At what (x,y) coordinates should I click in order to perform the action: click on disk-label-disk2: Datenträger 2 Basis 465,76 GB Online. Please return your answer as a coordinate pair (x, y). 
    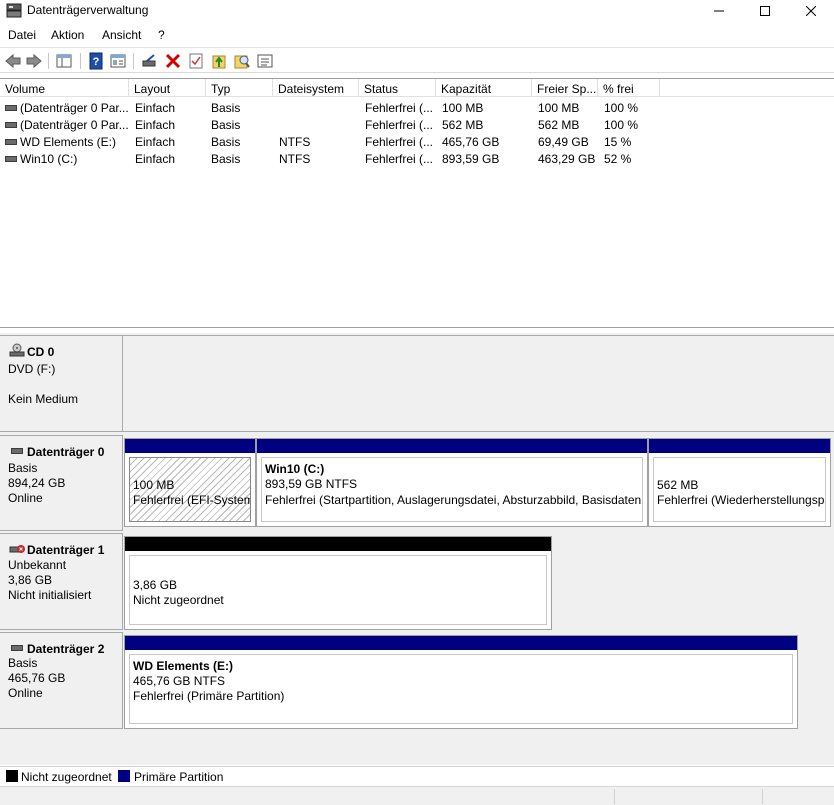
    Looking at the image, I should click on (61, 680).